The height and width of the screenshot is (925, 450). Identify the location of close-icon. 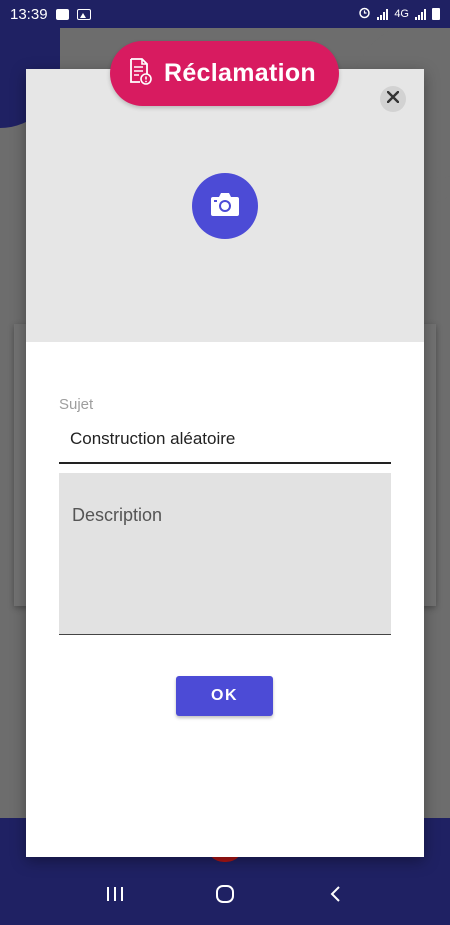
(393, 99).